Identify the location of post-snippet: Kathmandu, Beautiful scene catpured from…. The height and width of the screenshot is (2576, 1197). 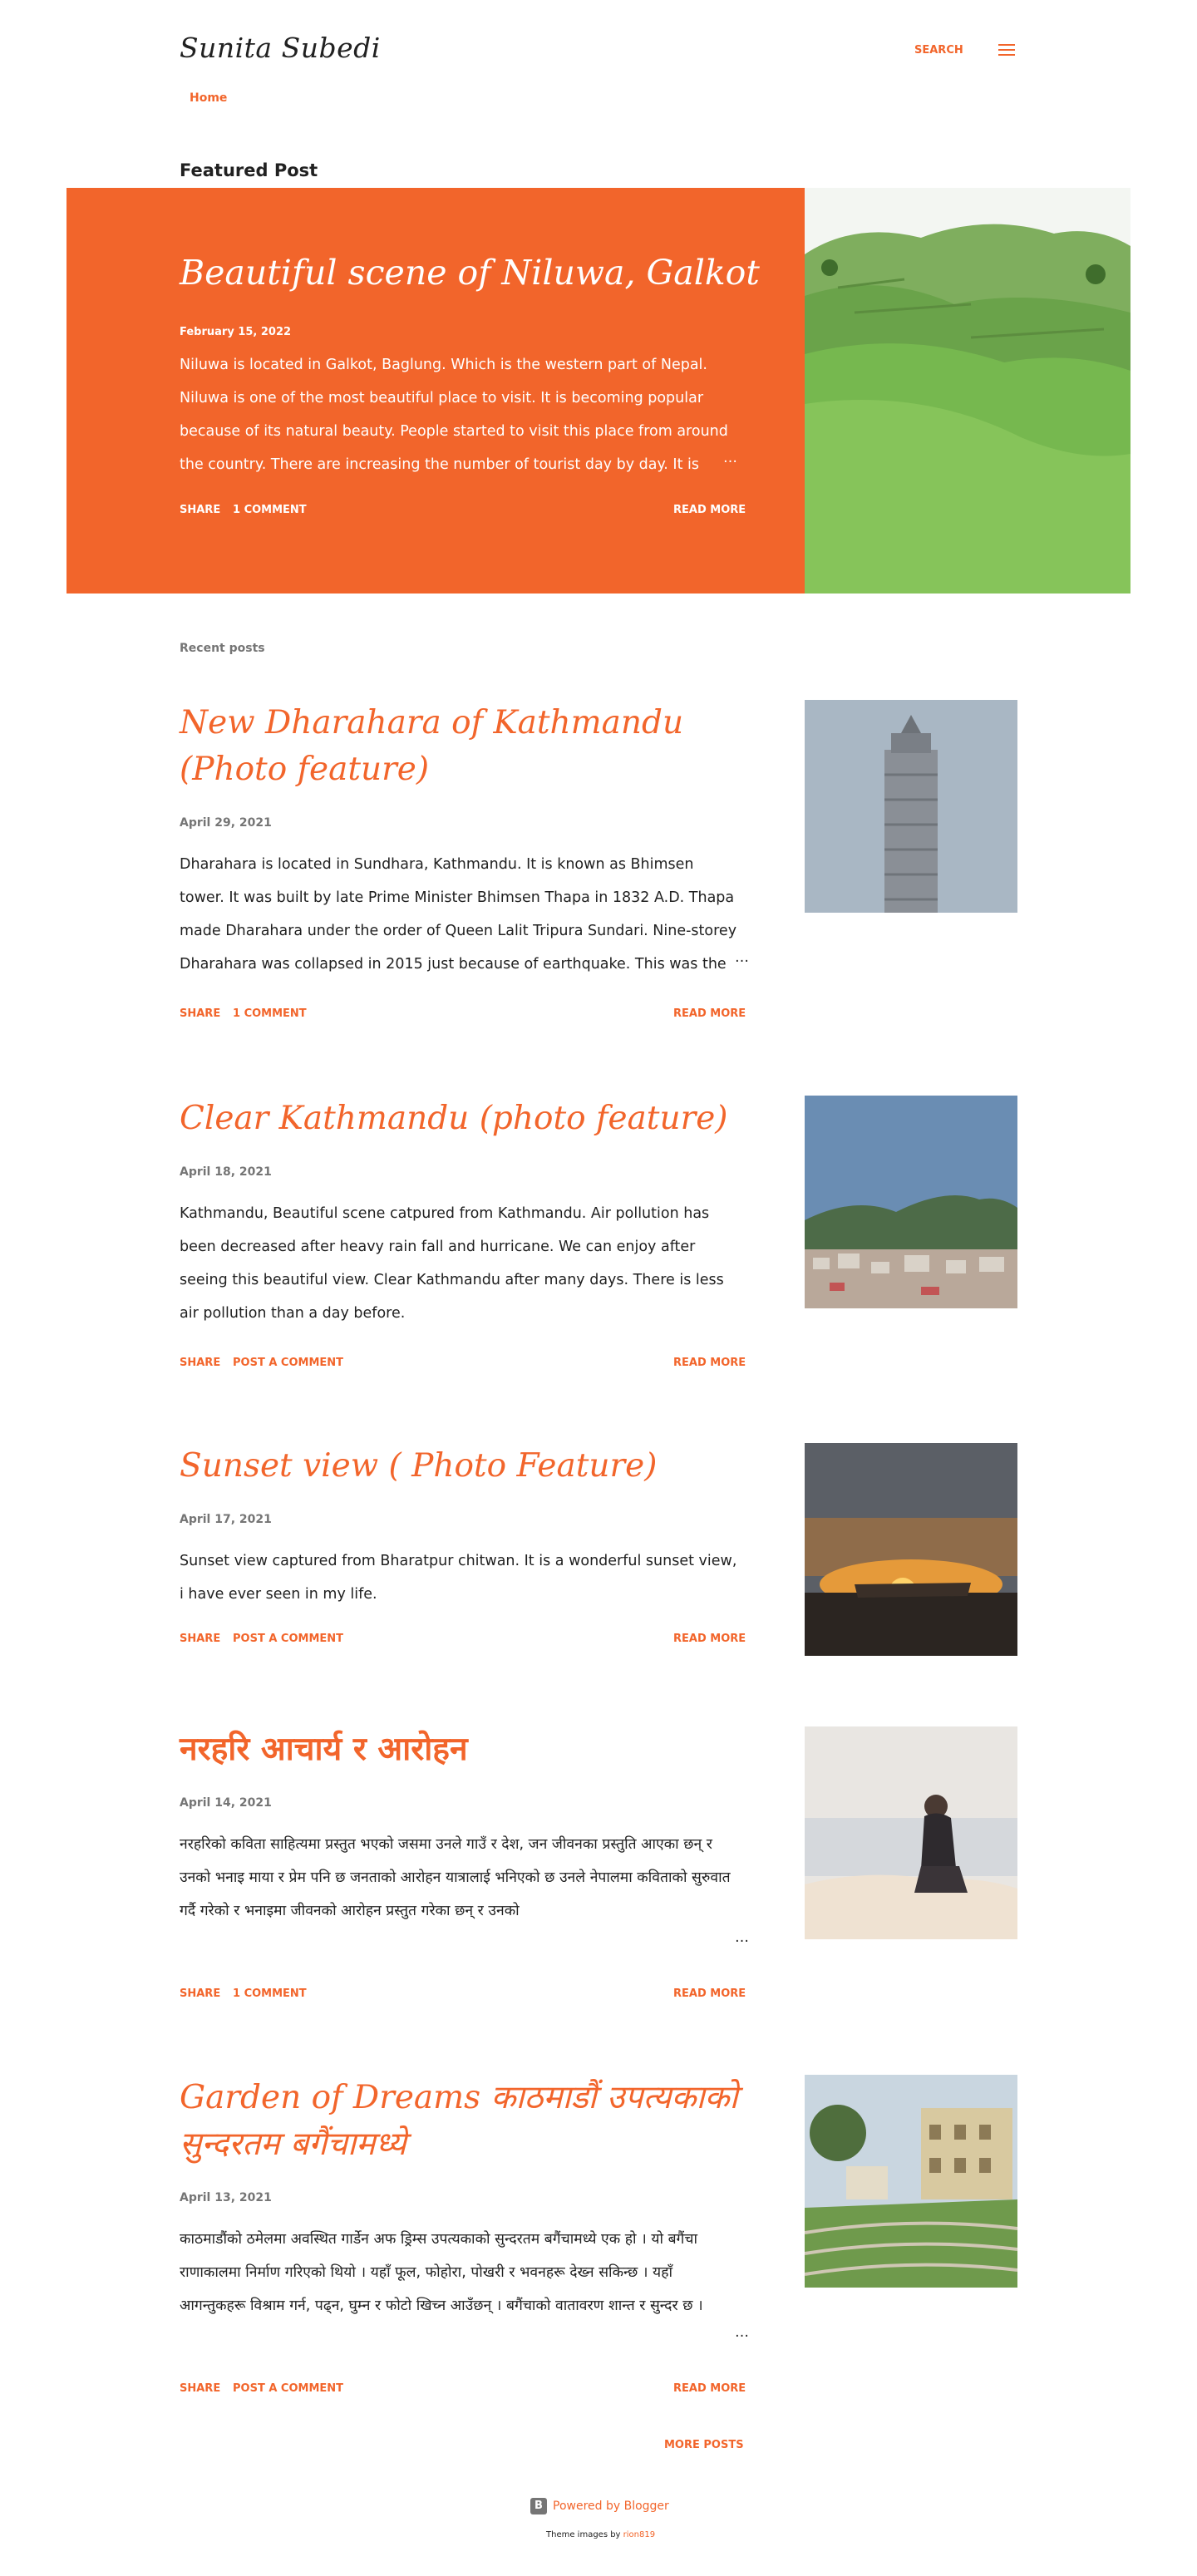
(452, 1263).